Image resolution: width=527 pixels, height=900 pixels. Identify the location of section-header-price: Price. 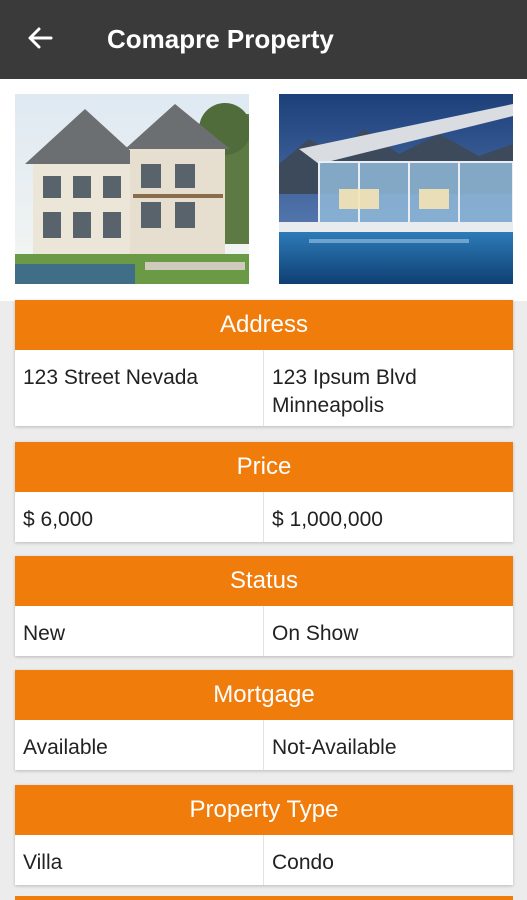
(264, 467).